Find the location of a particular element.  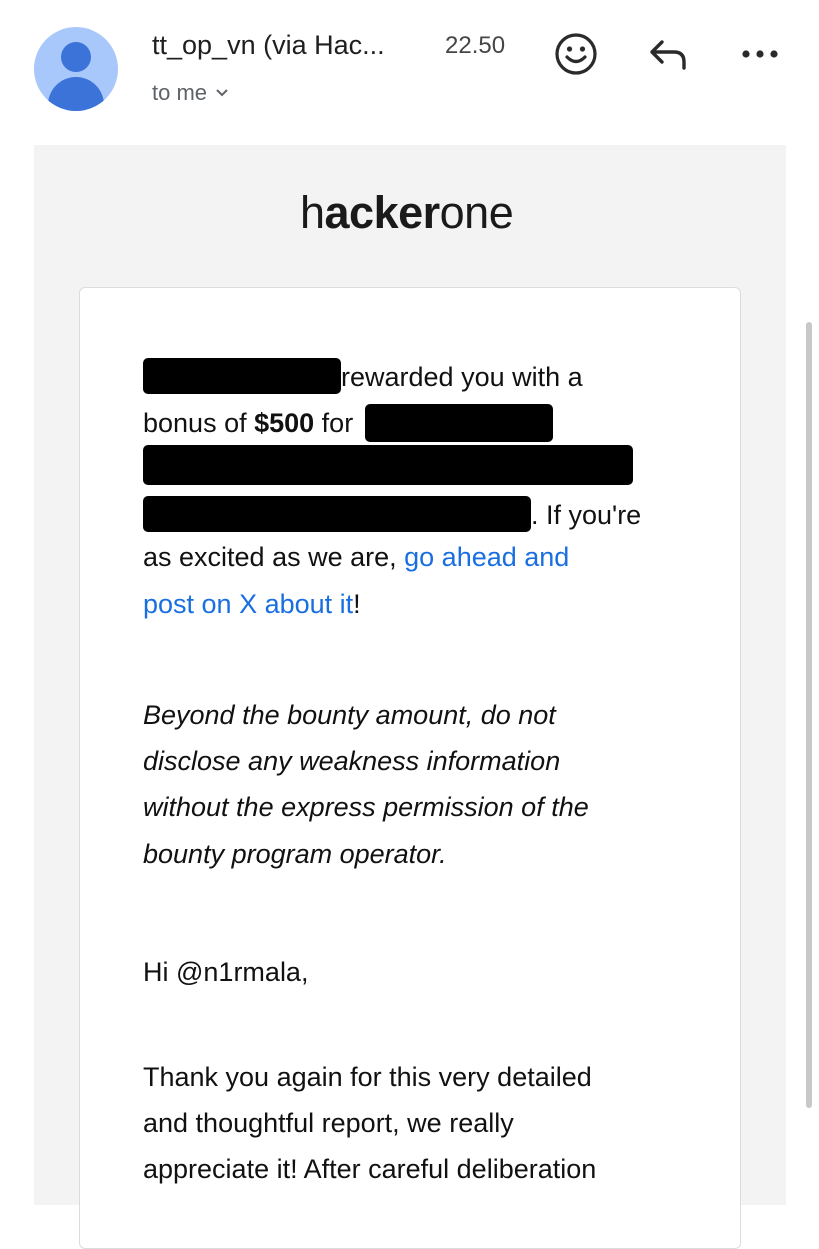

message-line: Thank you again for this very detailed is located at coordinates (367, 1077).